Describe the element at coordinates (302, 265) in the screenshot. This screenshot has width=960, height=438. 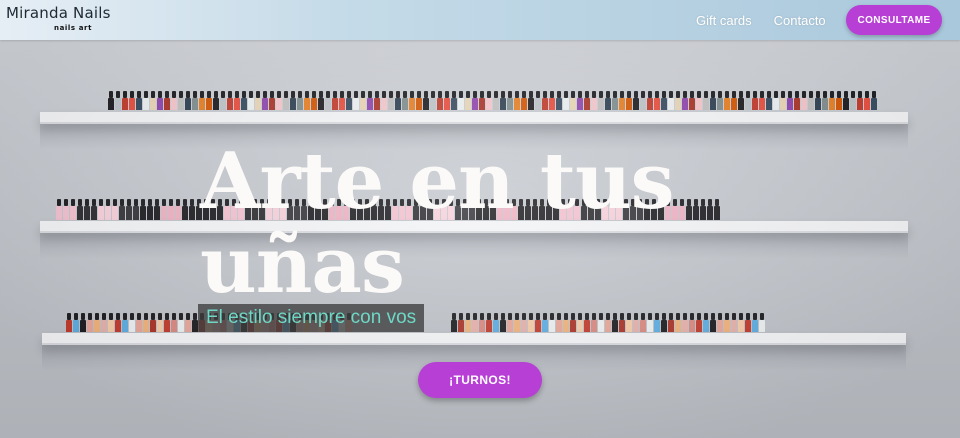
I see `hero-headline-line-2: uñas` at that location.